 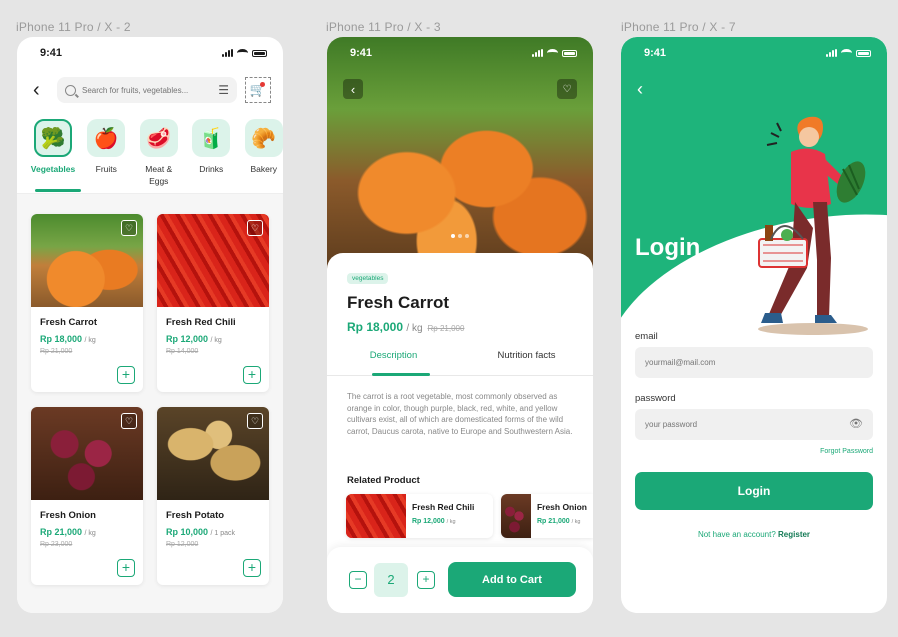 I want to click on frame-label-home: iPhone 11 Pro / X - 2, so click(x=73, y=27).